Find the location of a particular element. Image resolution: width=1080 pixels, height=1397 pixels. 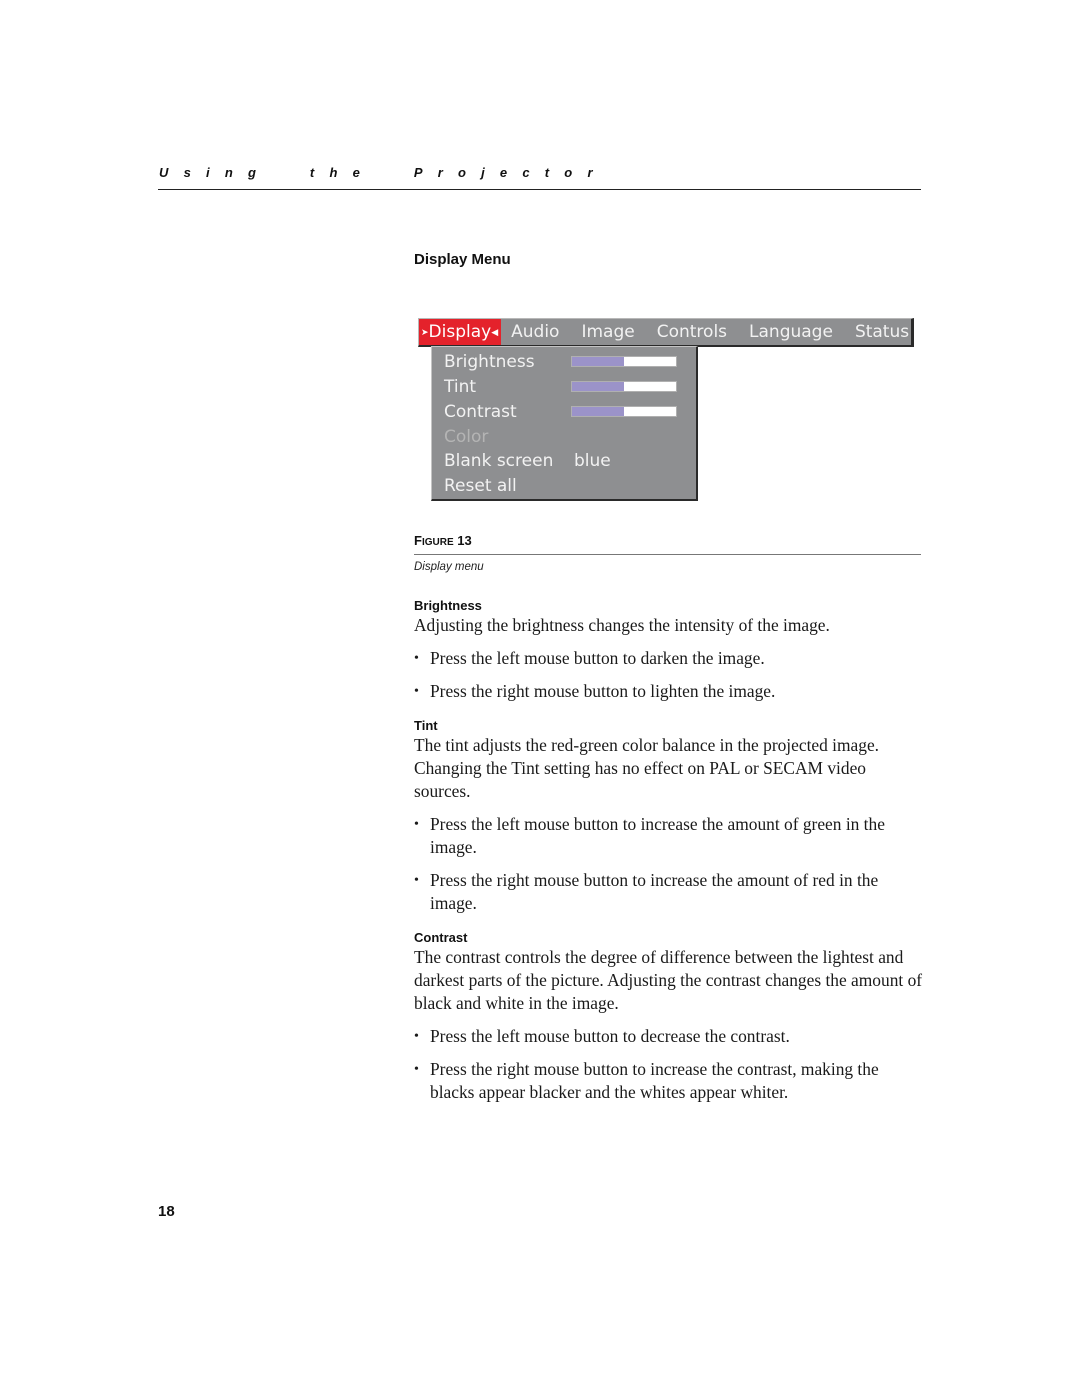

menu-item-label: Blank screen is located at coordinates (499, 461).